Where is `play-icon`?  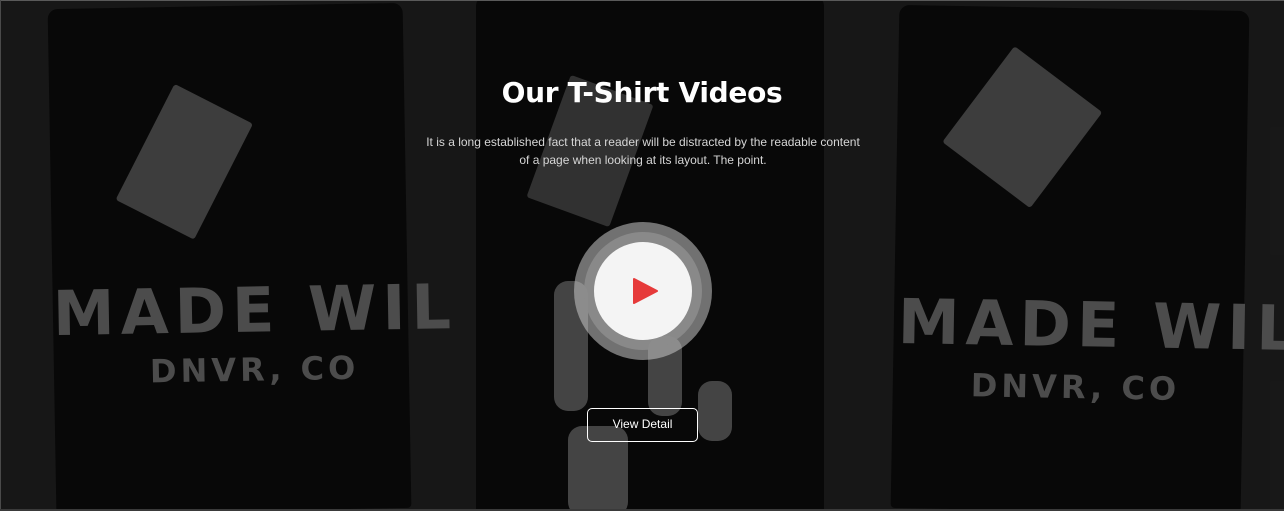
play-icon is located at coordinates (645, 291).